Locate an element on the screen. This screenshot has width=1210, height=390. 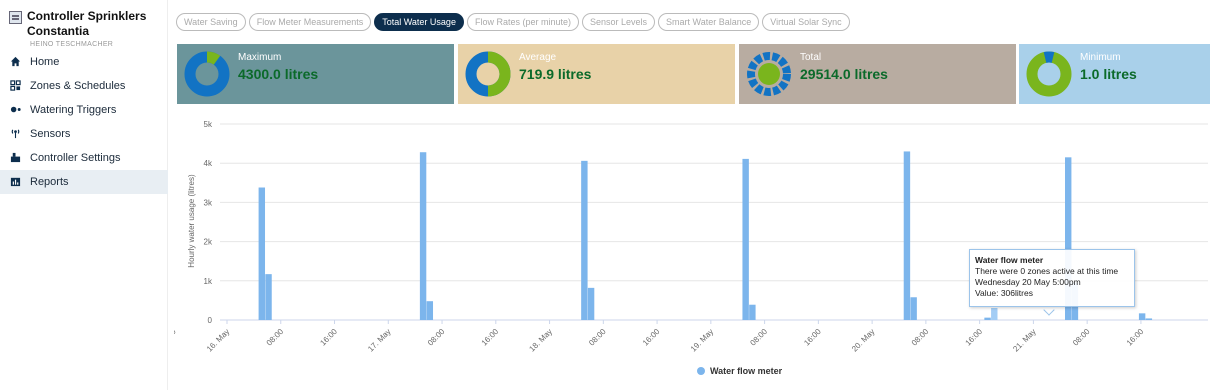
tab-virtual-solar-sync: Virtual Solar Sync is located at coordinates (806, 22).